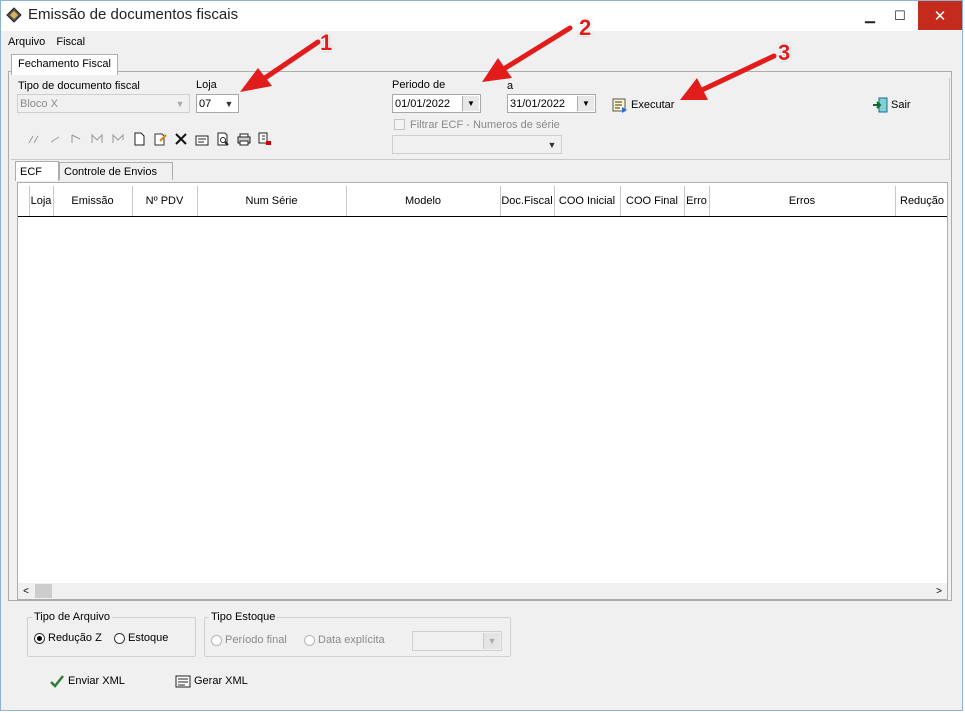  What do you see at coordinates (31, 171) in the screenshot?
I see `tab-ecf-label: ECF` at bounding box center [31, 171].